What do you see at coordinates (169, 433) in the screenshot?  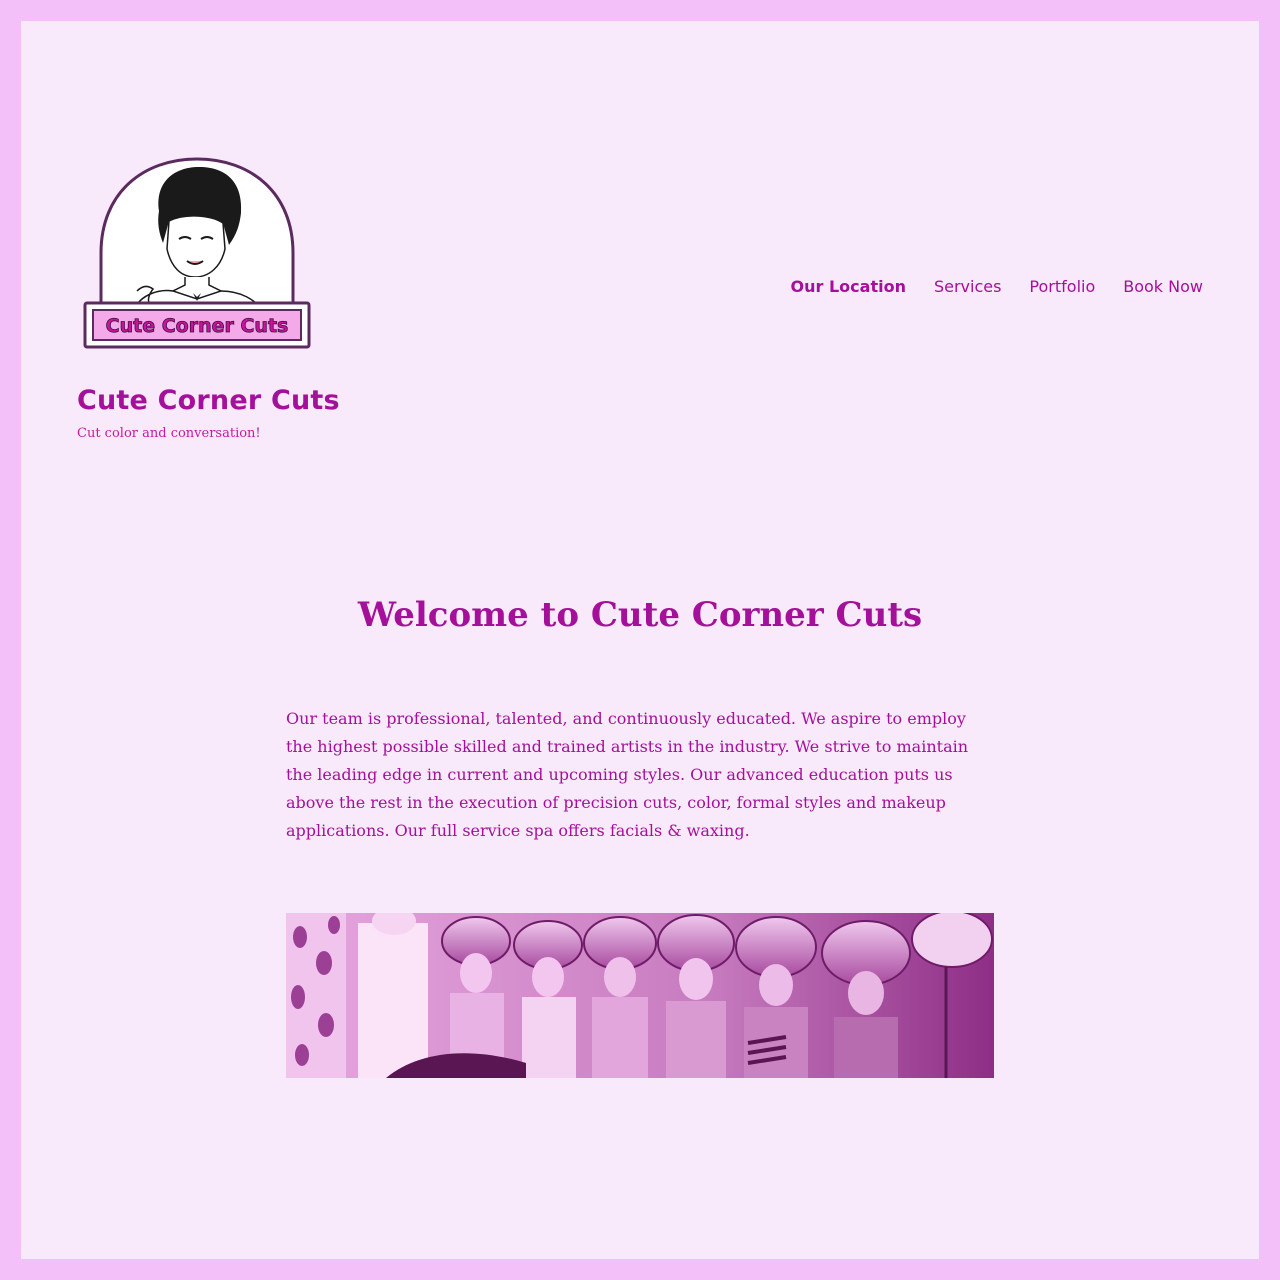 I see `site-tagline: Cut color and conversation!` at bounding box center [169, 433].